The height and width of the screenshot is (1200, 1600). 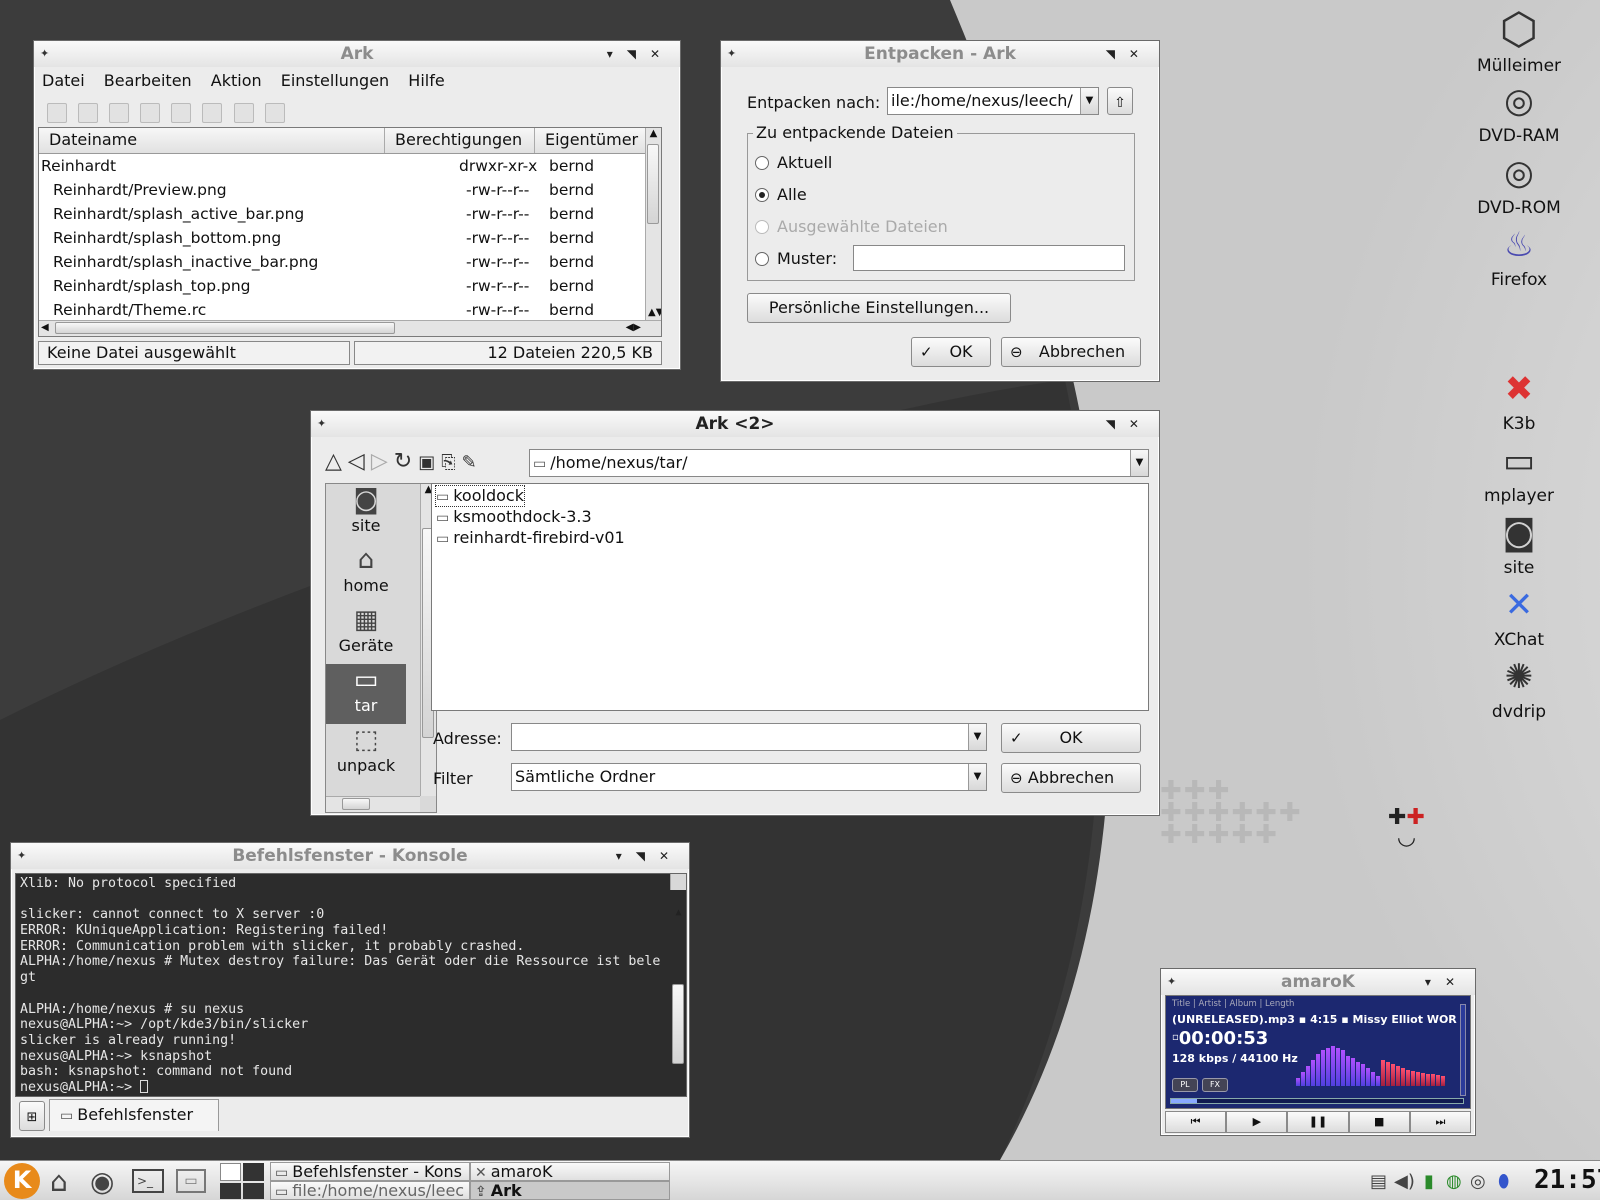 I want to click on terminal-scrollbar: ▲, so click(x=678, y=969).